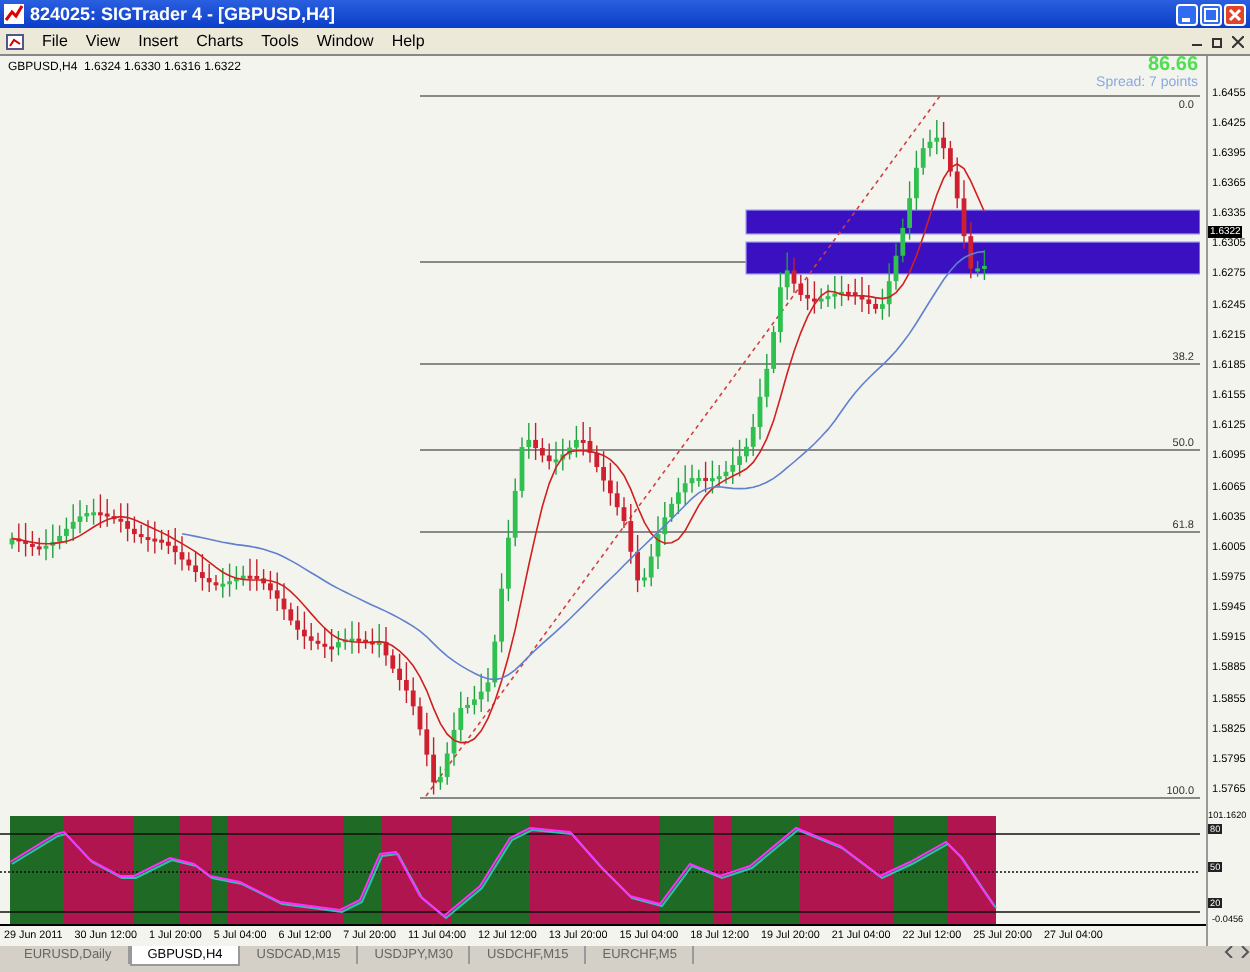  I want to click on maximize-icon, so click(1211, 14).